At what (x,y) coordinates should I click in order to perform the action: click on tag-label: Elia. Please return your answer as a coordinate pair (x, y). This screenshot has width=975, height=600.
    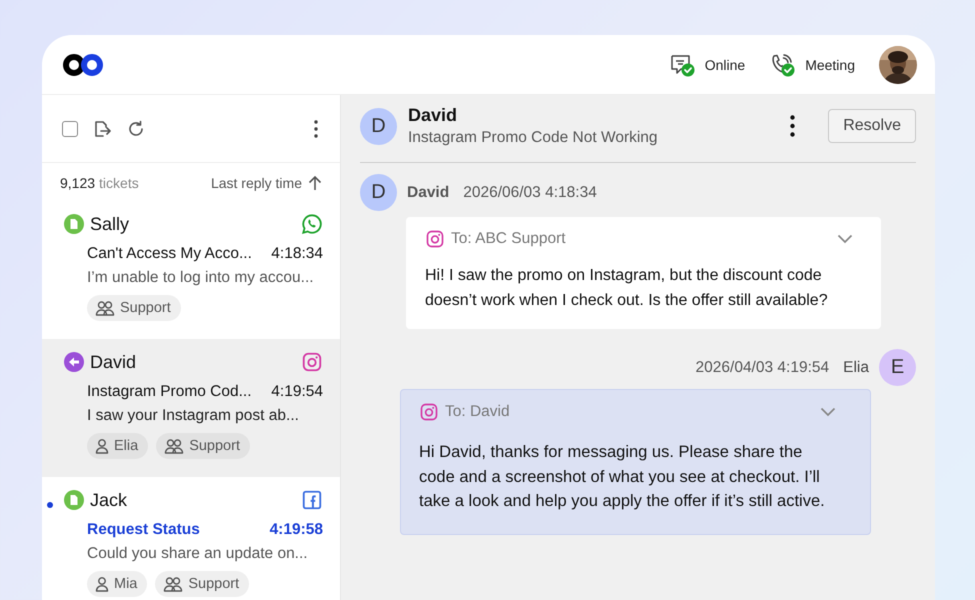
    Looking at the image, I should click on (126, 446).